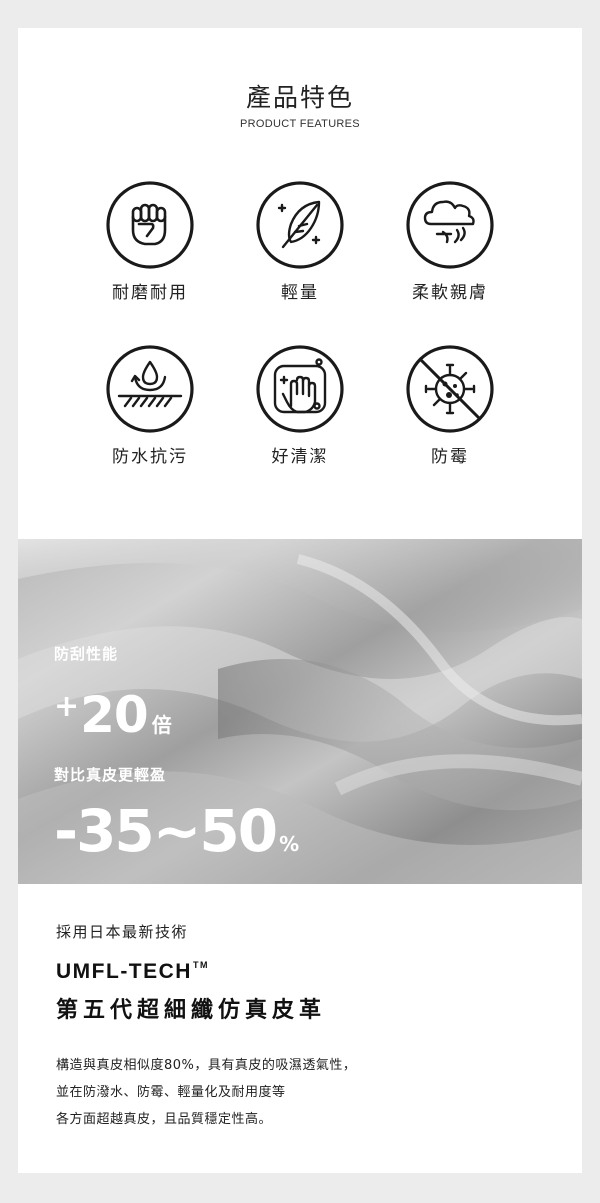  Describe the element at coordinates (300, 389) in the screenshot. I see `wipe-hand-icon` at that location.